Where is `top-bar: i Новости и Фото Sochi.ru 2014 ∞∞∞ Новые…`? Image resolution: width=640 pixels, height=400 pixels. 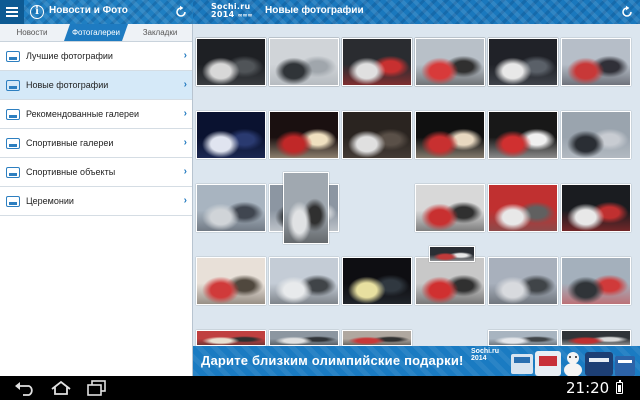 top-bar: i Новости и Фото Sochi.ru 2014 ∞∞∞ Новые… is located at coordinates (320, 12).